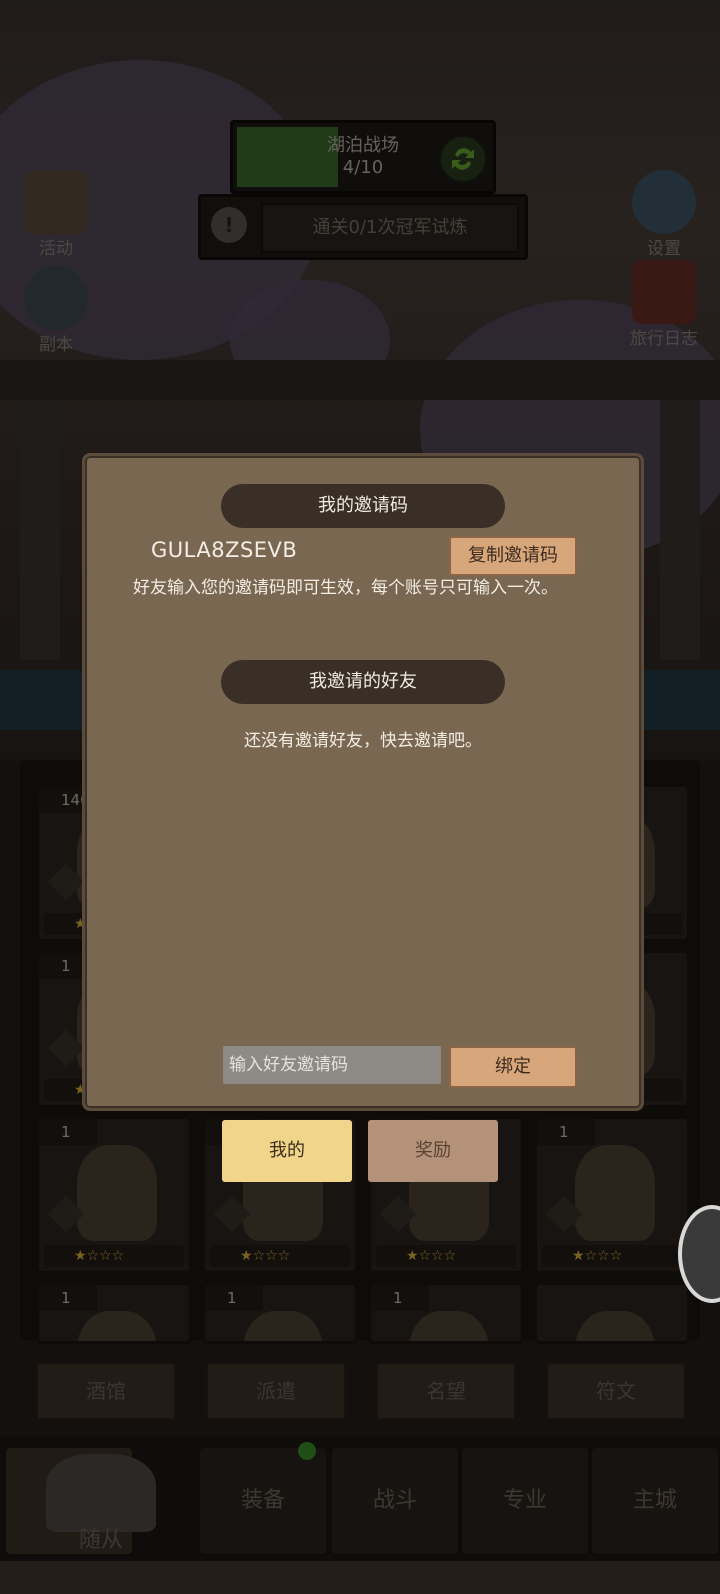 The height and width of the screenshot is (1594, 720). I want to click on no-friends-message: 还没有邀请好友，快去邀请吧。, so click(363, 741).